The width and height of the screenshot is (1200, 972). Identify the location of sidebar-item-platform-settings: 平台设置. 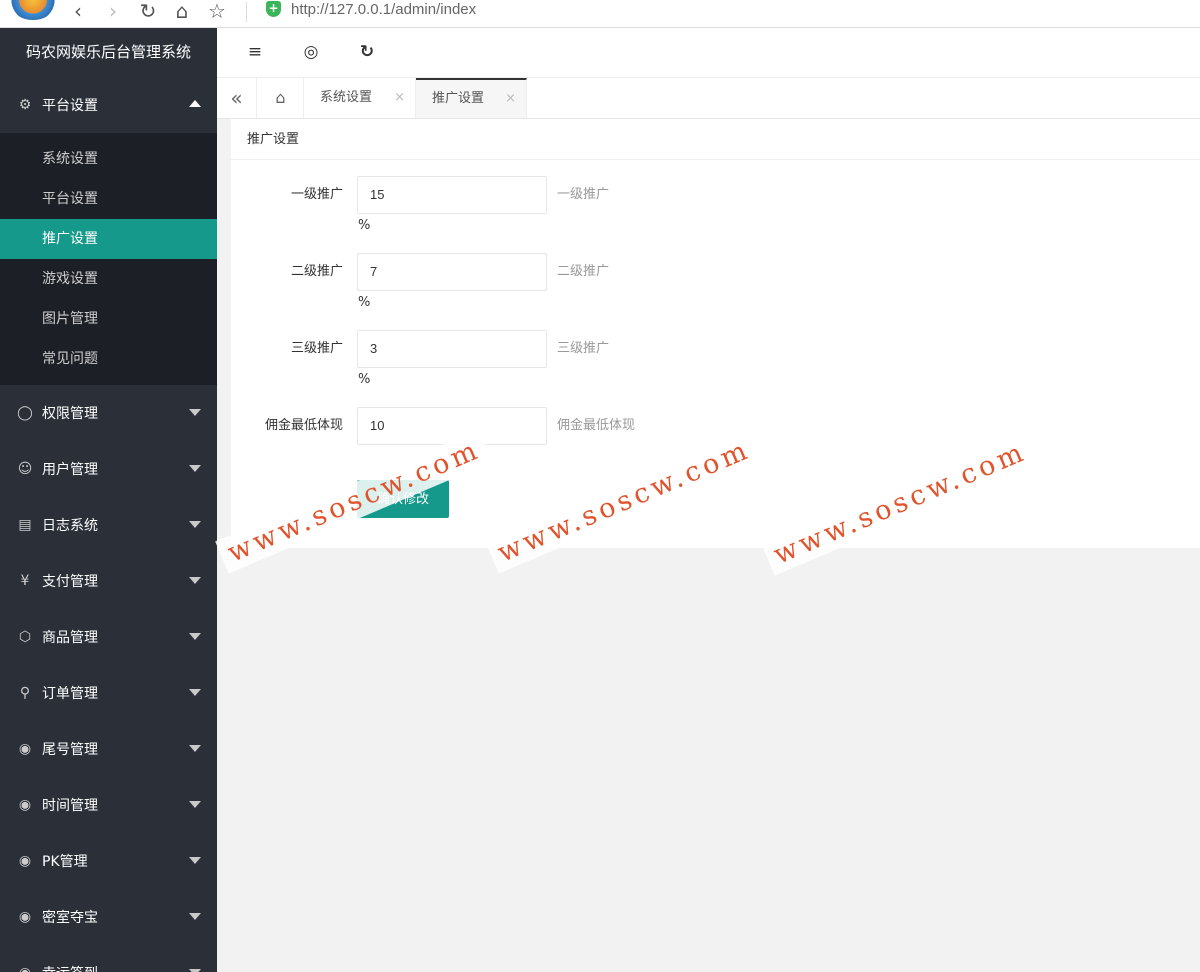
(108, 199).